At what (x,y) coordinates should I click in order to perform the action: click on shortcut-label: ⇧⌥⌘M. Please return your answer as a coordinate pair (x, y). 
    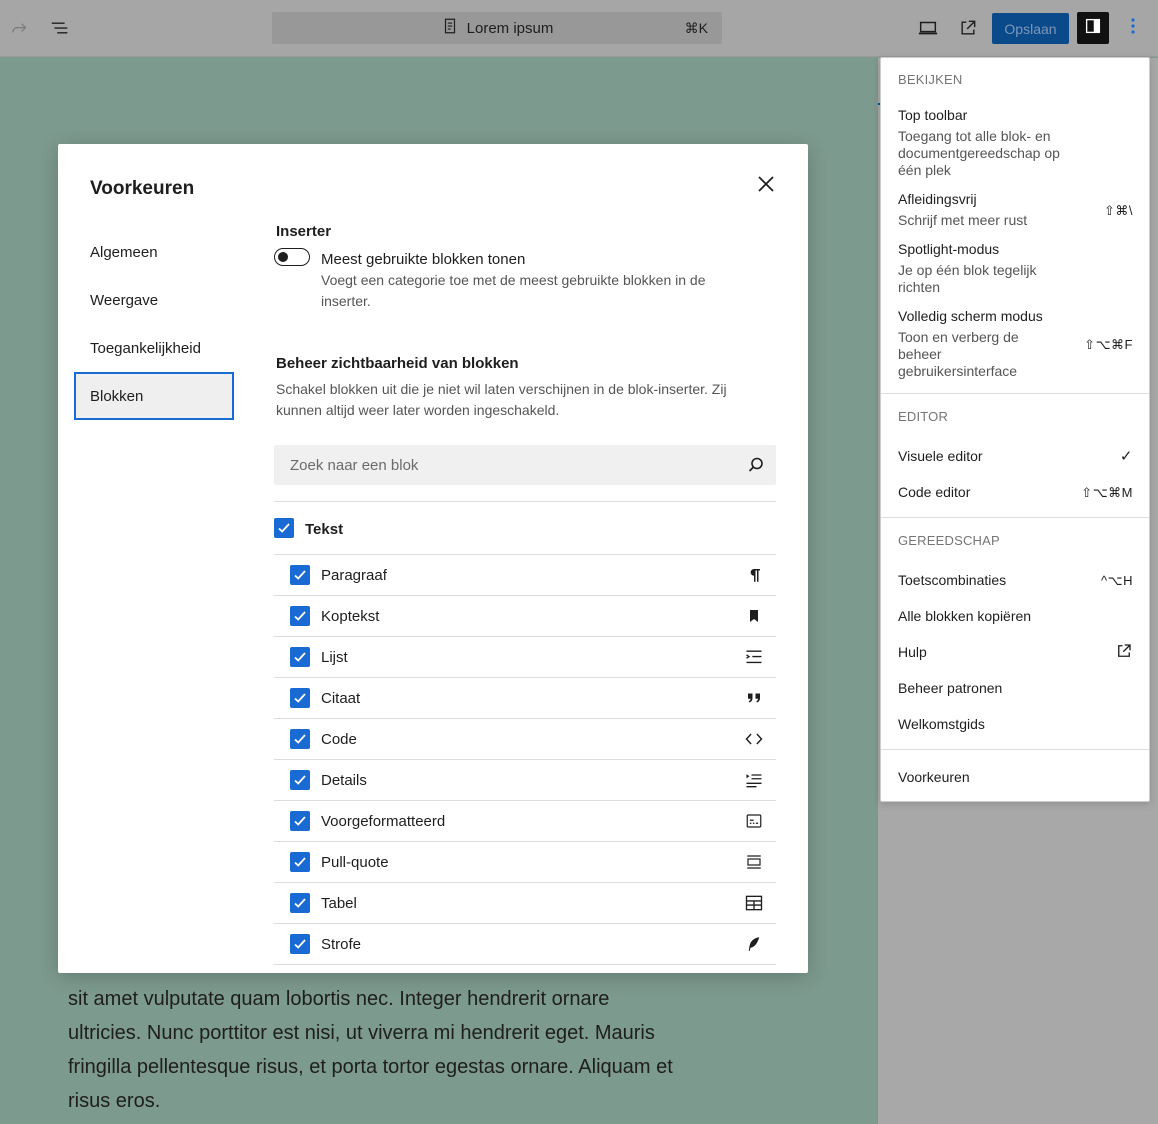
    Looking at the image, I should click on (1107, 492).